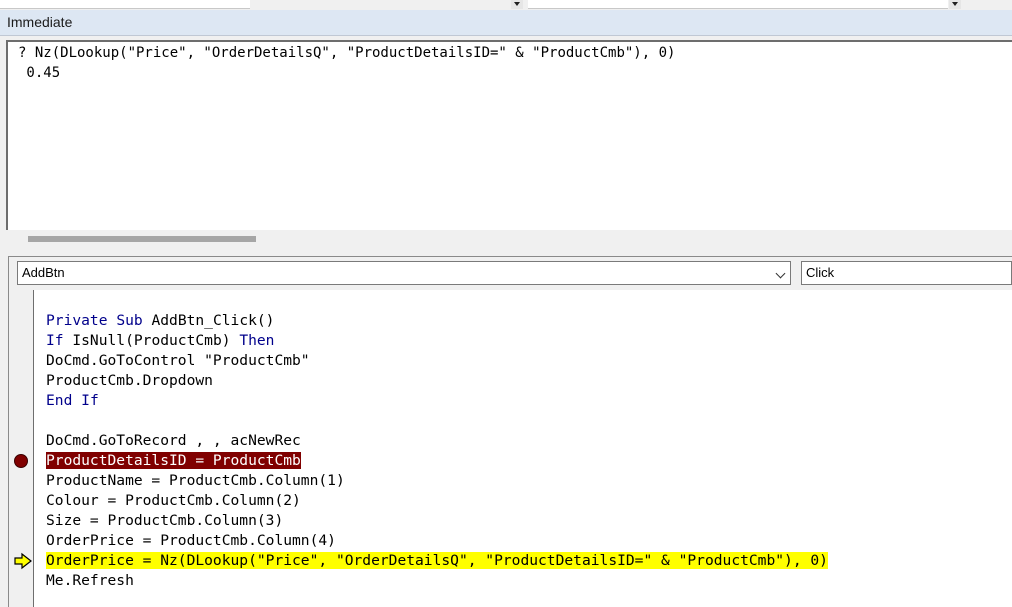 The width and height of the screenshot is (1012, 607). What do you see at coordinates (129, 381) in the screenshot?
I see `code-line: ProductCmb.Dropdown` at bounding box center [129, 381].